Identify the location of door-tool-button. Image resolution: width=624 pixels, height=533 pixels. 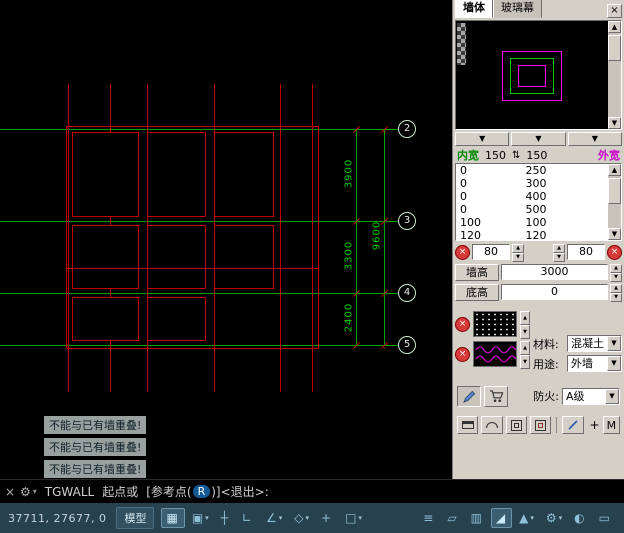
(540, 425).